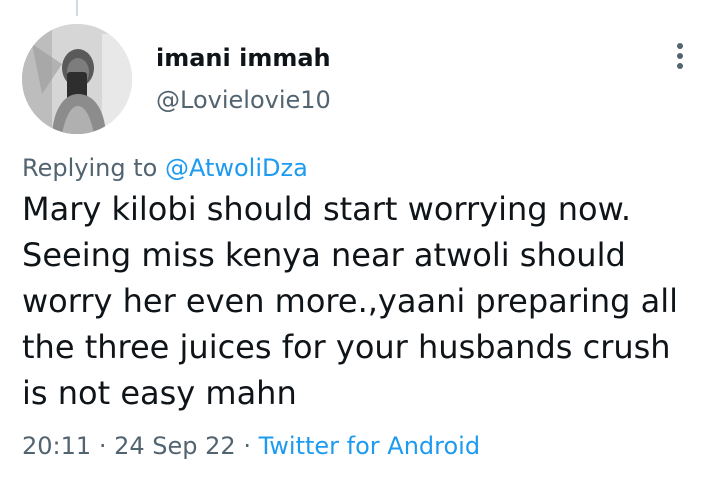 Image resolution: width=720 pixels, height=479 pixels. I want to click on replying-to-mention-link: @AtwoliDza, so click(236, 168).